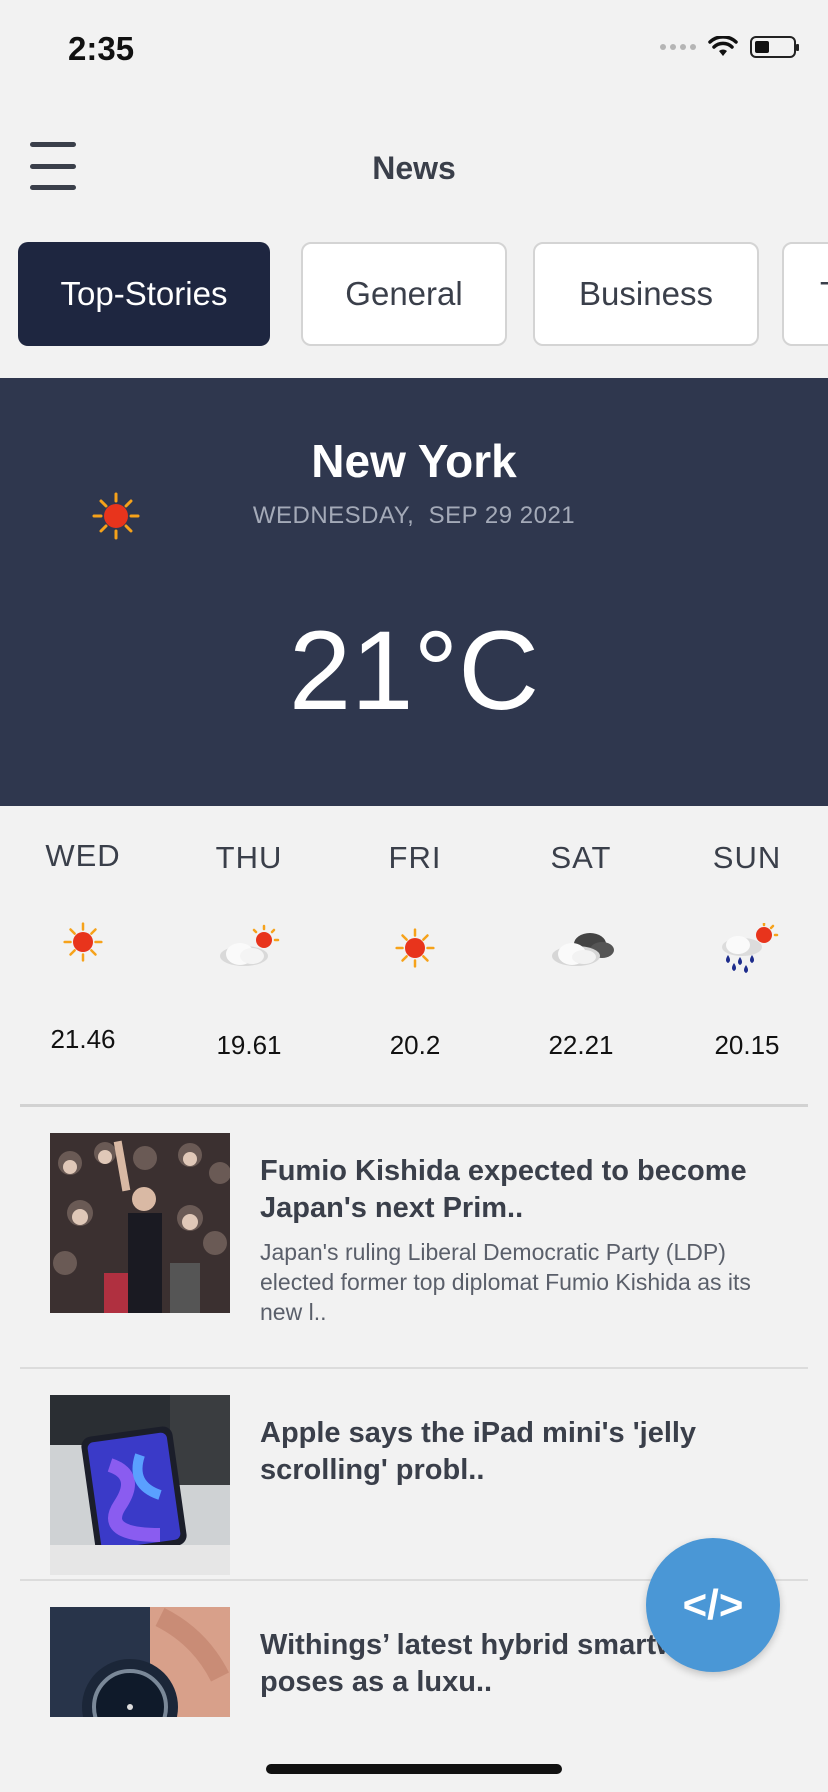 The height and width of the screenshot is (1792, 828). Describe the element at coordinates (415, 857) in the screenshot. I see `forecast-day-label: FRI` at that location.